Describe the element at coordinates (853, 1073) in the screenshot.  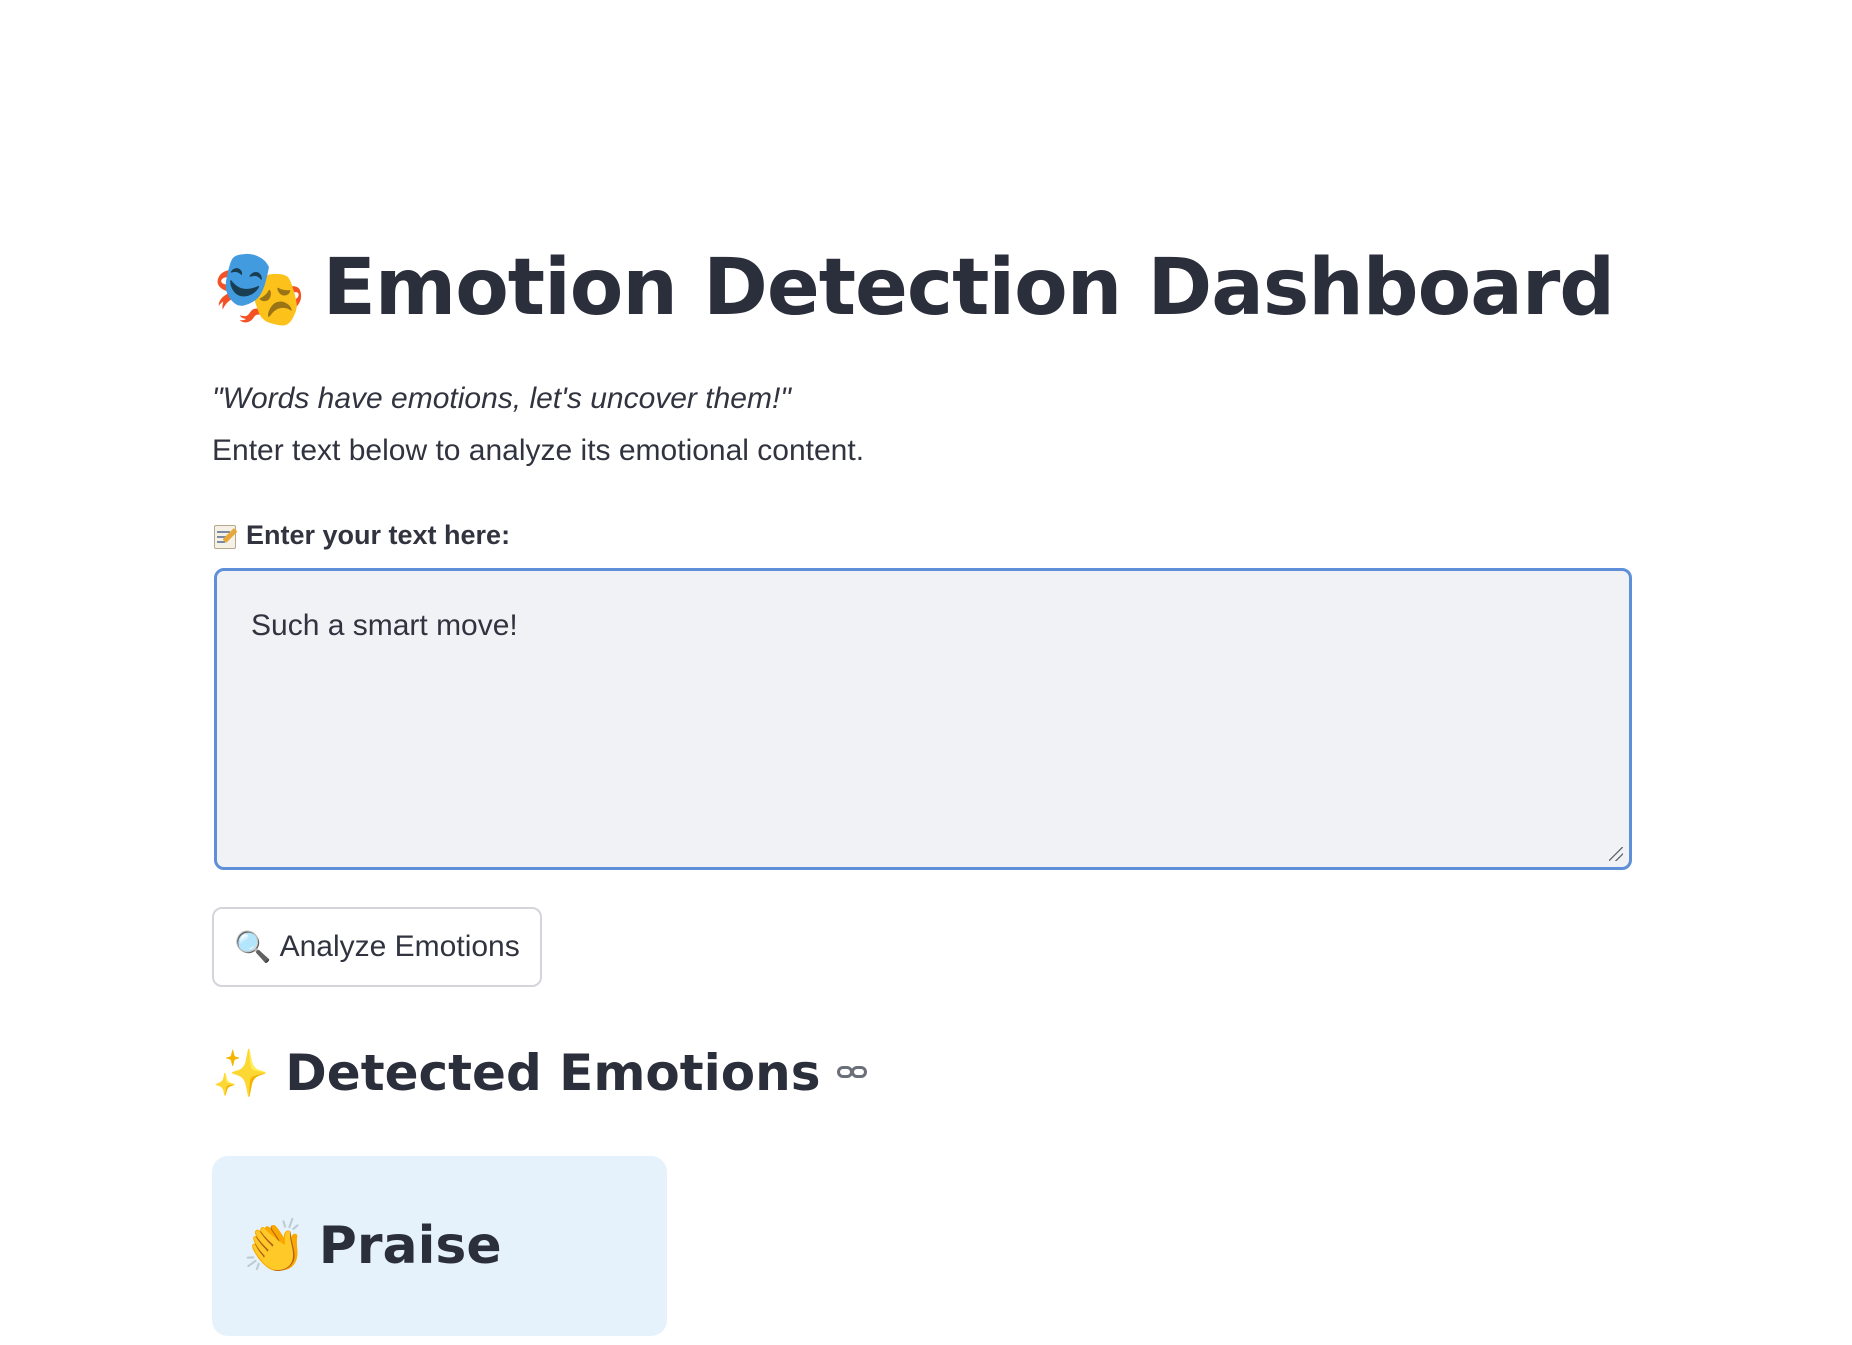
I see `anchor-link-icon` at that location.